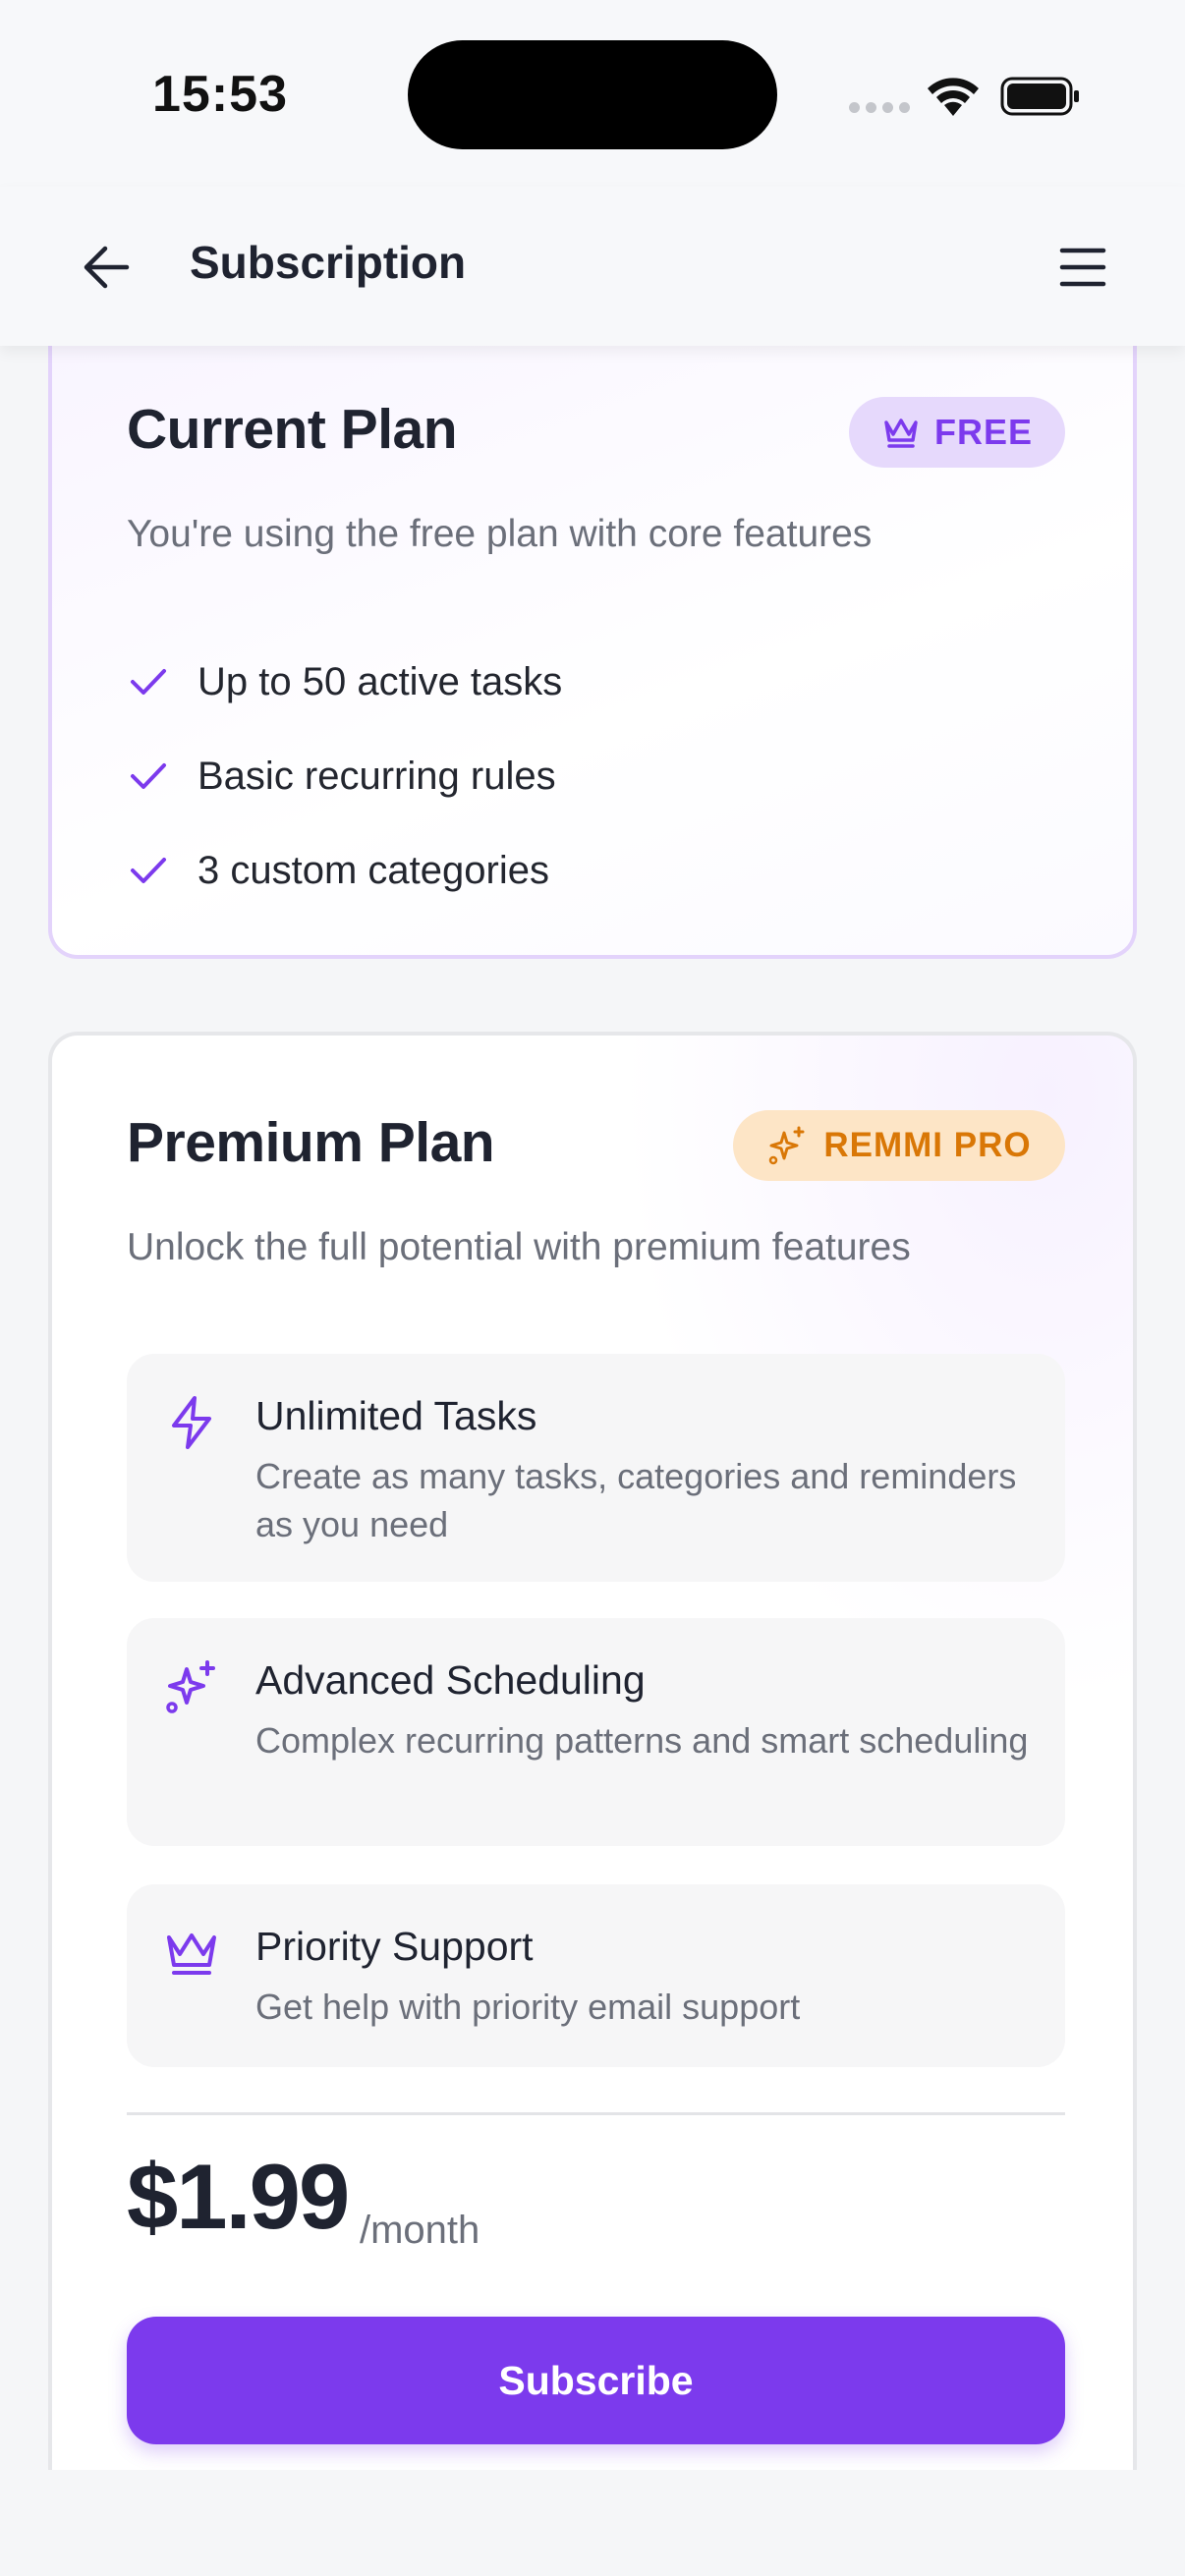 The height and width of the screenshot is (2576, 1185). Describe the element at coordinates (292, 429) in the screenshot. I see `current-plan-title: Current Plan` at that location.